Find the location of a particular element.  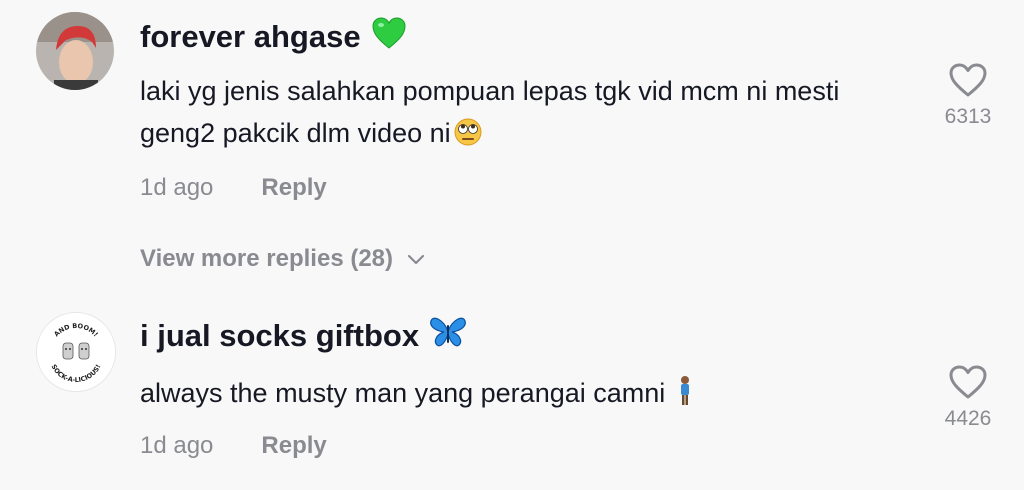

comment-meta: 1d ago Reply is located at coordinates (233, 446).